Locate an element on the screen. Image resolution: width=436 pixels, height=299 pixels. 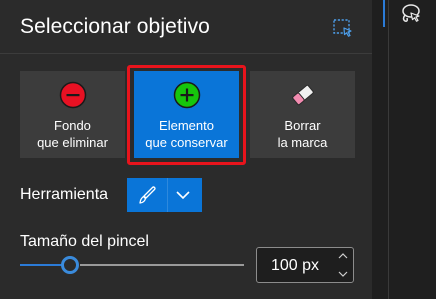
panel-title: Seleccionar objetivo is located at coordinates (115, 26).